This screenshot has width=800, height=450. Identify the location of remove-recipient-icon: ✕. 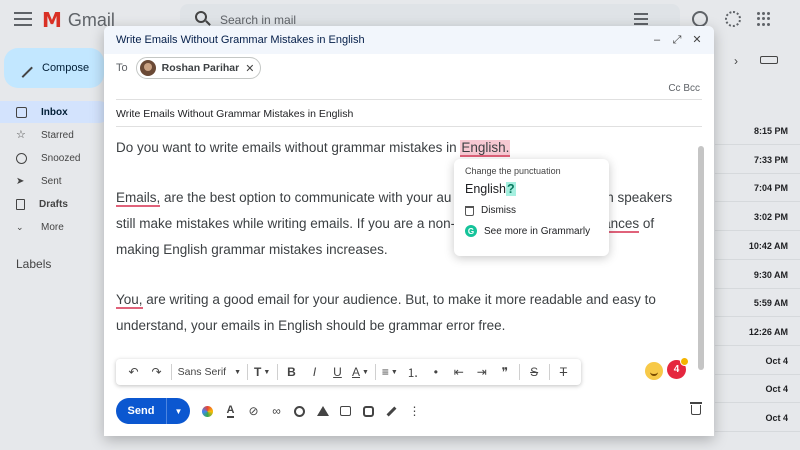
(249, 68).